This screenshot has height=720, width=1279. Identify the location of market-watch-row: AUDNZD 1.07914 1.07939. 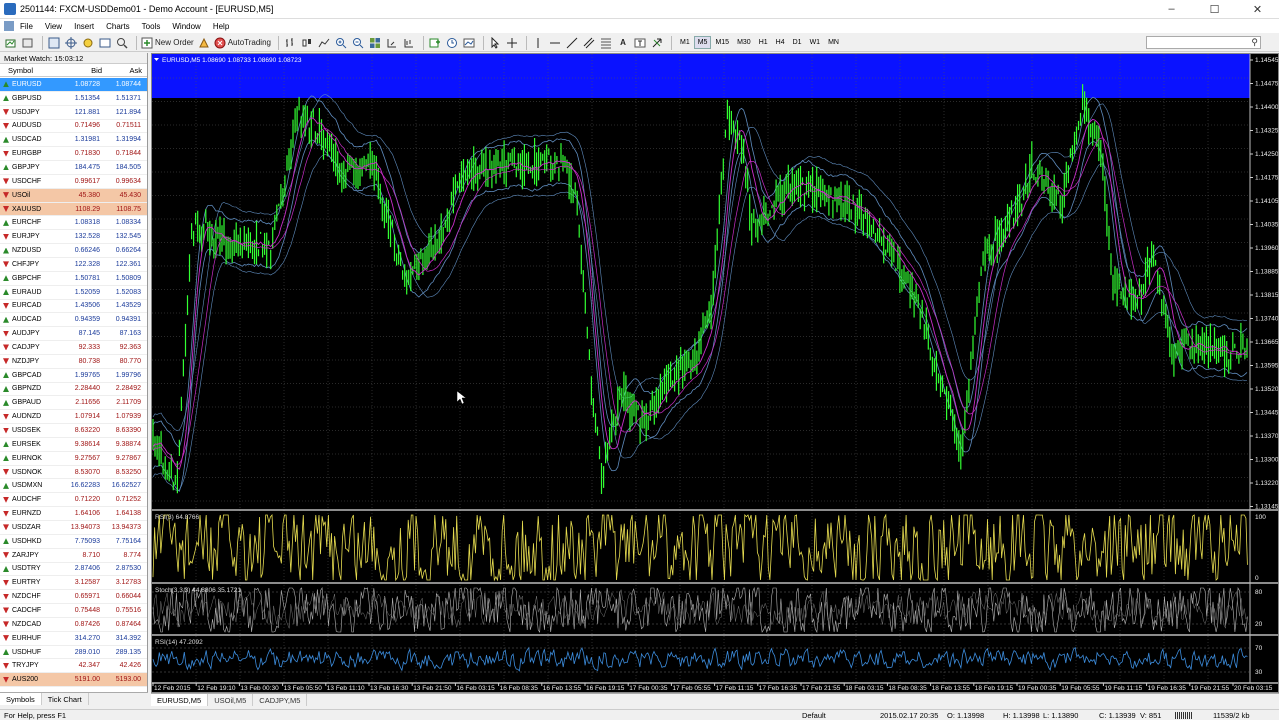
(73, 417).